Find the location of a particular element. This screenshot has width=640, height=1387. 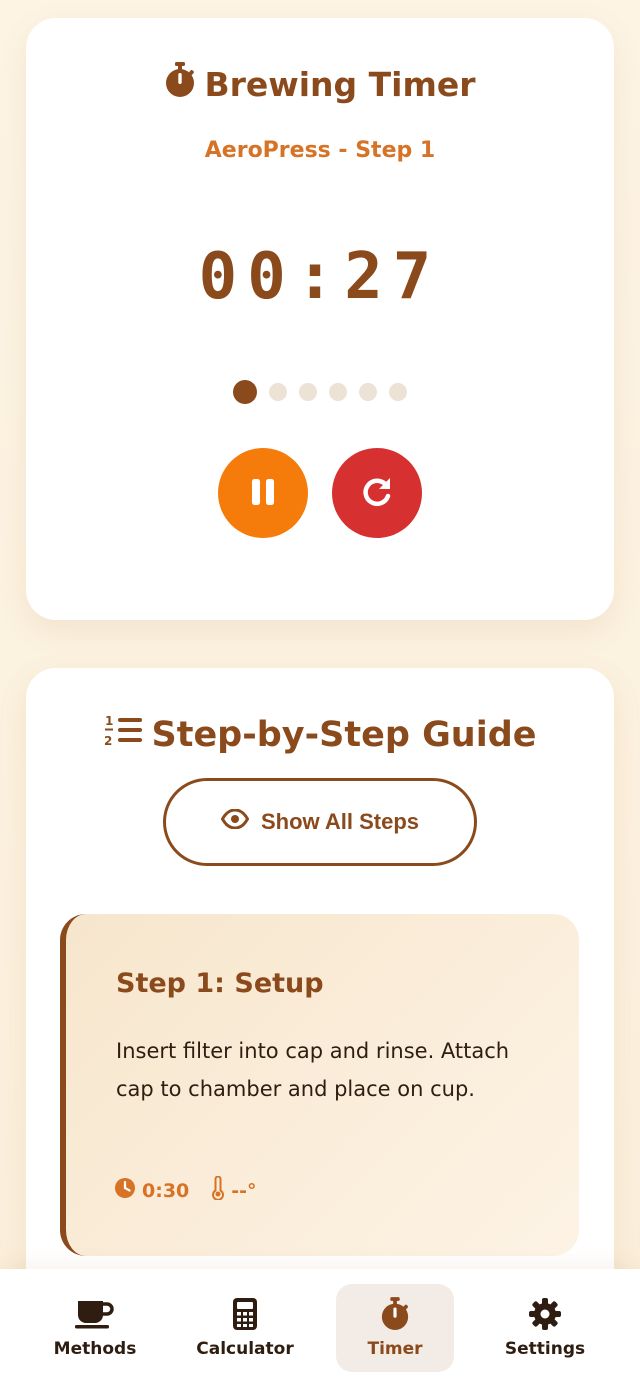

step-title: Step 1: Setup is located at coordinates (220, 983).